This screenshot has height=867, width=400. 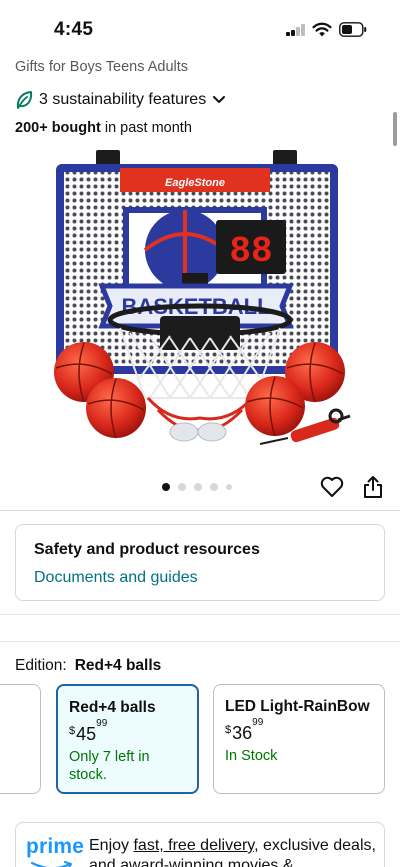 What do you see at coordinates (353, 29) in the screenshot?
I see `battery-icon` at bounding box center [353, 29].